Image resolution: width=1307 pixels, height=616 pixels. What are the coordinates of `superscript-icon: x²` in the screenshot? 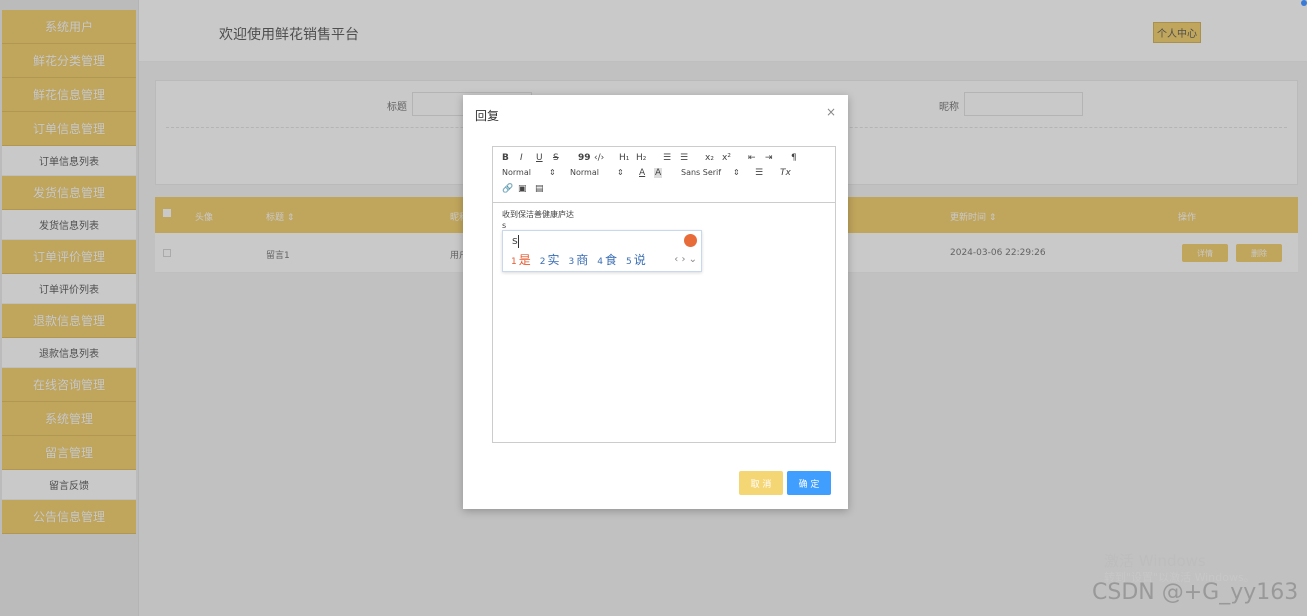 It's located at (726, 158).